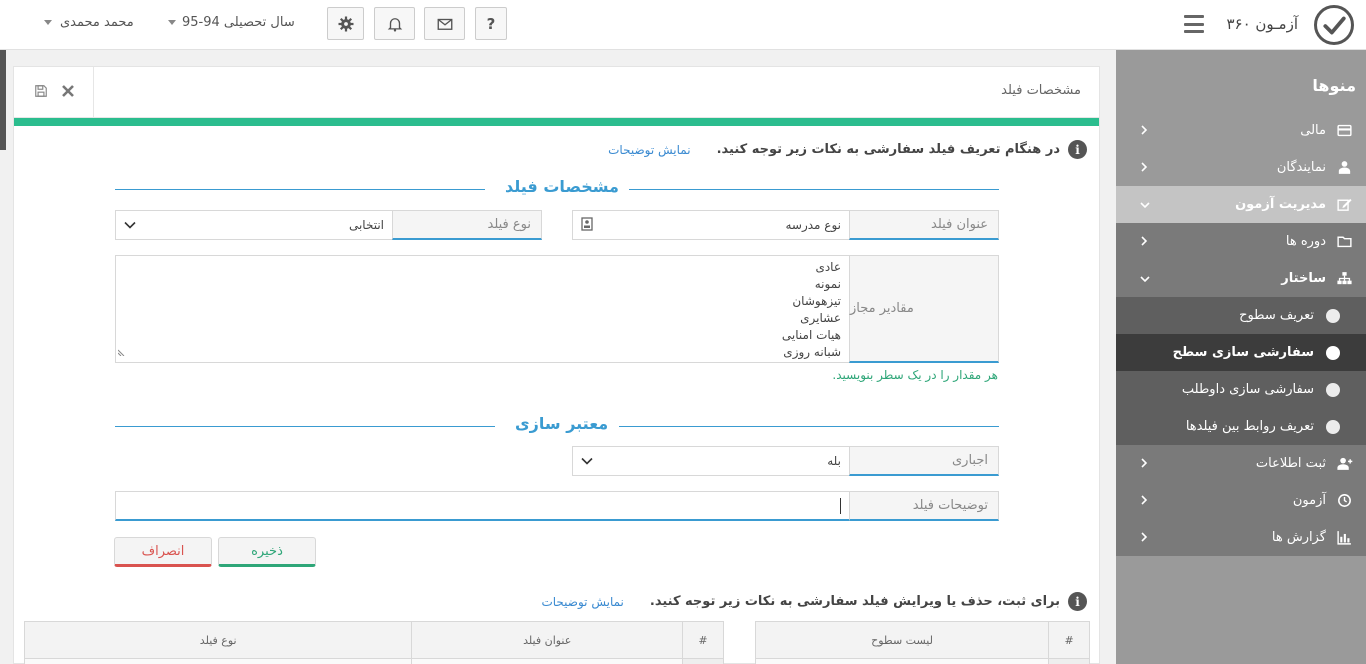 The image size is (1366, 664). I want to click on sidebar-item-exam-management: مدیریت آزمون, so click(1241, 204).